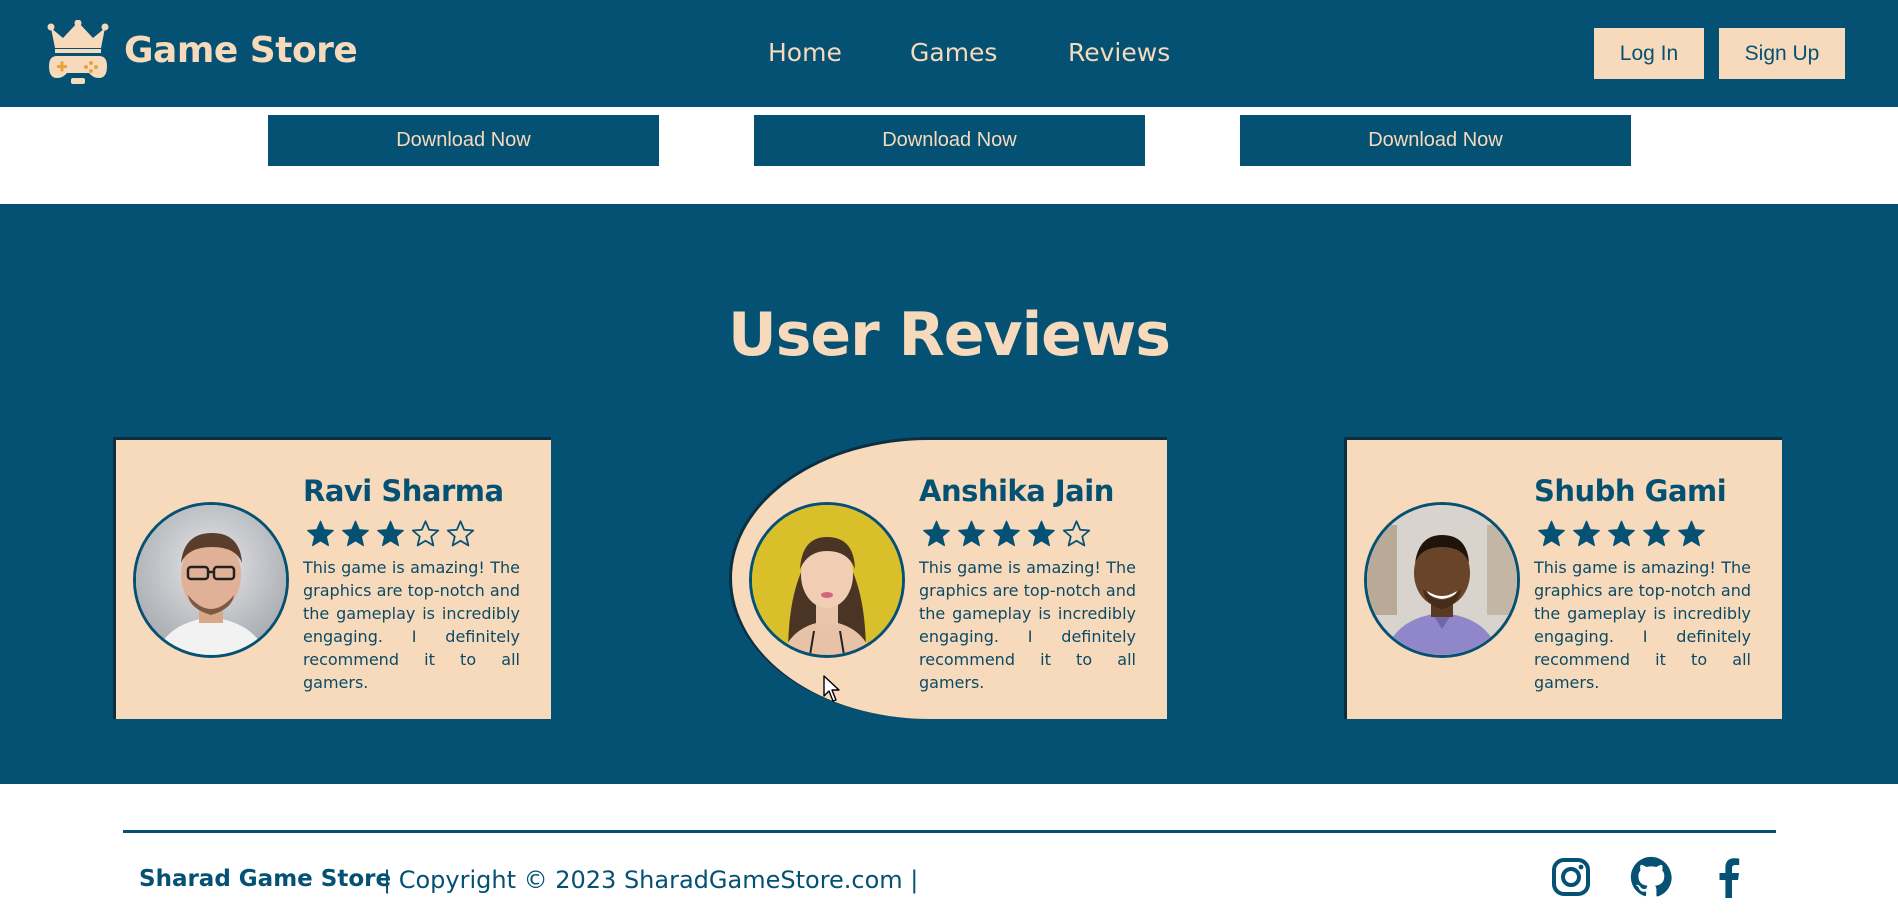 The width and height of the screenshot is (1898, 916). What do you see at coordinates (403, 491) in the screenshot?
I see `reviewer-name: Ravi Sharma` at bounding box center [403, 491].